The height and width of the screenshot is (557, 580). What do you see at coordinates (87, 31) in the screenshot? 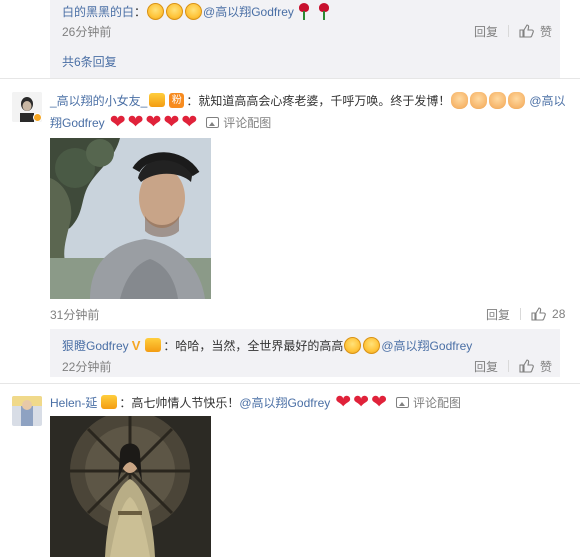
I see `reply-top-time: 26分钟前` at bounding box center [87, 31].